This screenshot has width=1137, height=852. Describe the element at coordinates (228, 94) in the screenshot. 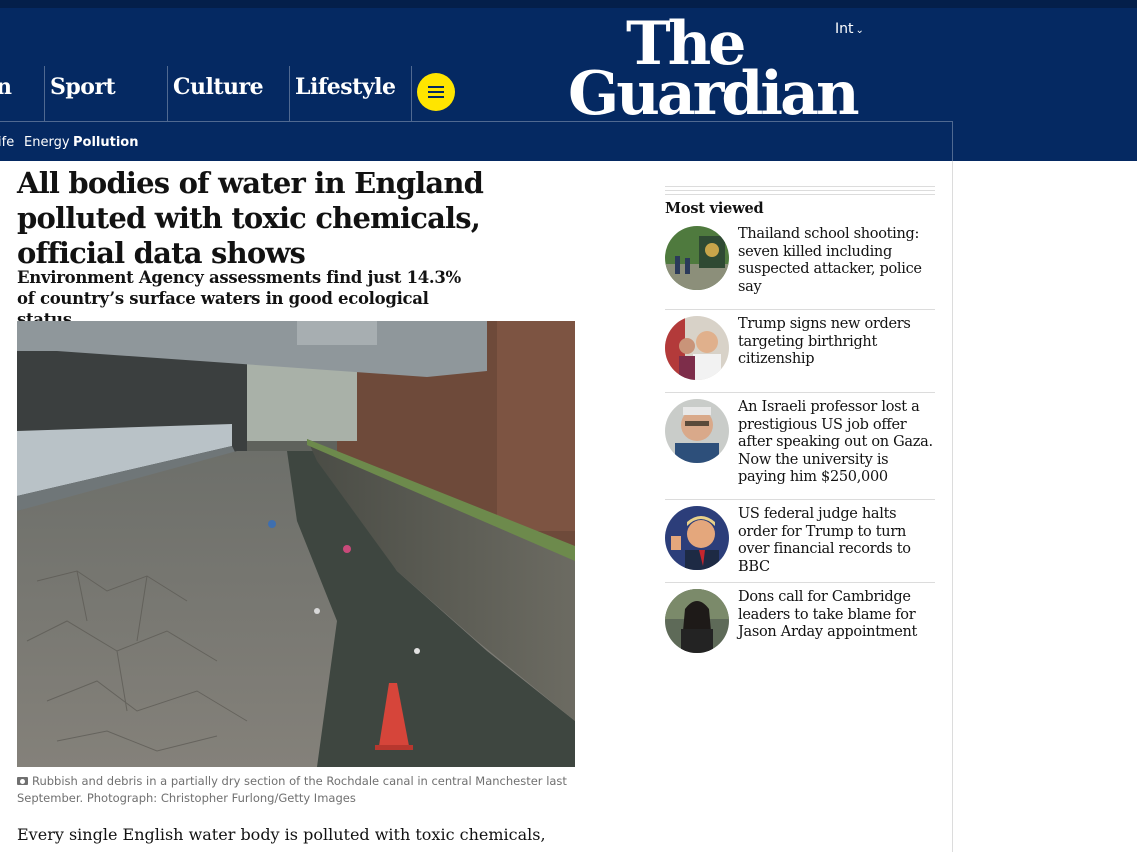

I see `pillar-culture: Culture` at that location.